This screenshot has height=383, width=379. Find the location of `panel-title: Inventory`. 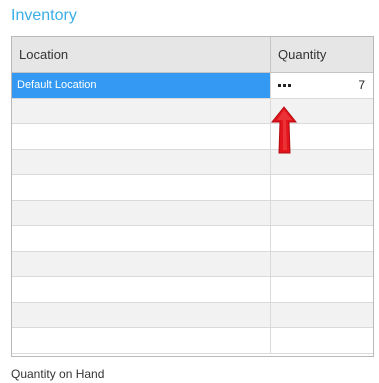

panel-title: Inventory is located at coordinates (44, 15).